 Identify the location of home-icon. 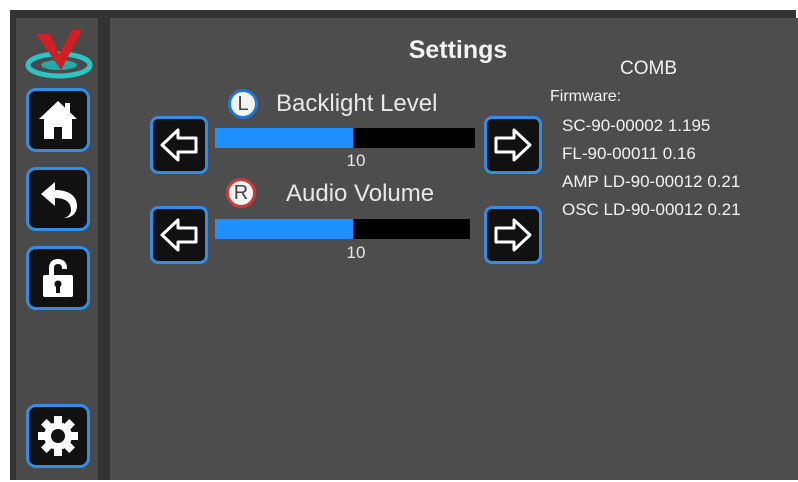
(58, 120).